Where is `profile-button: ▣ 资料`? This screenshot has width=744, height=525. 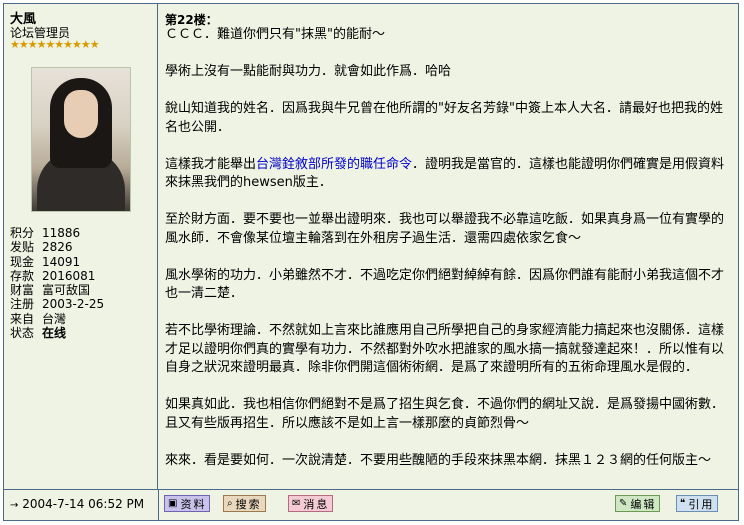
profile-button: ▣ 资料 is located at coordinates (187, 503).